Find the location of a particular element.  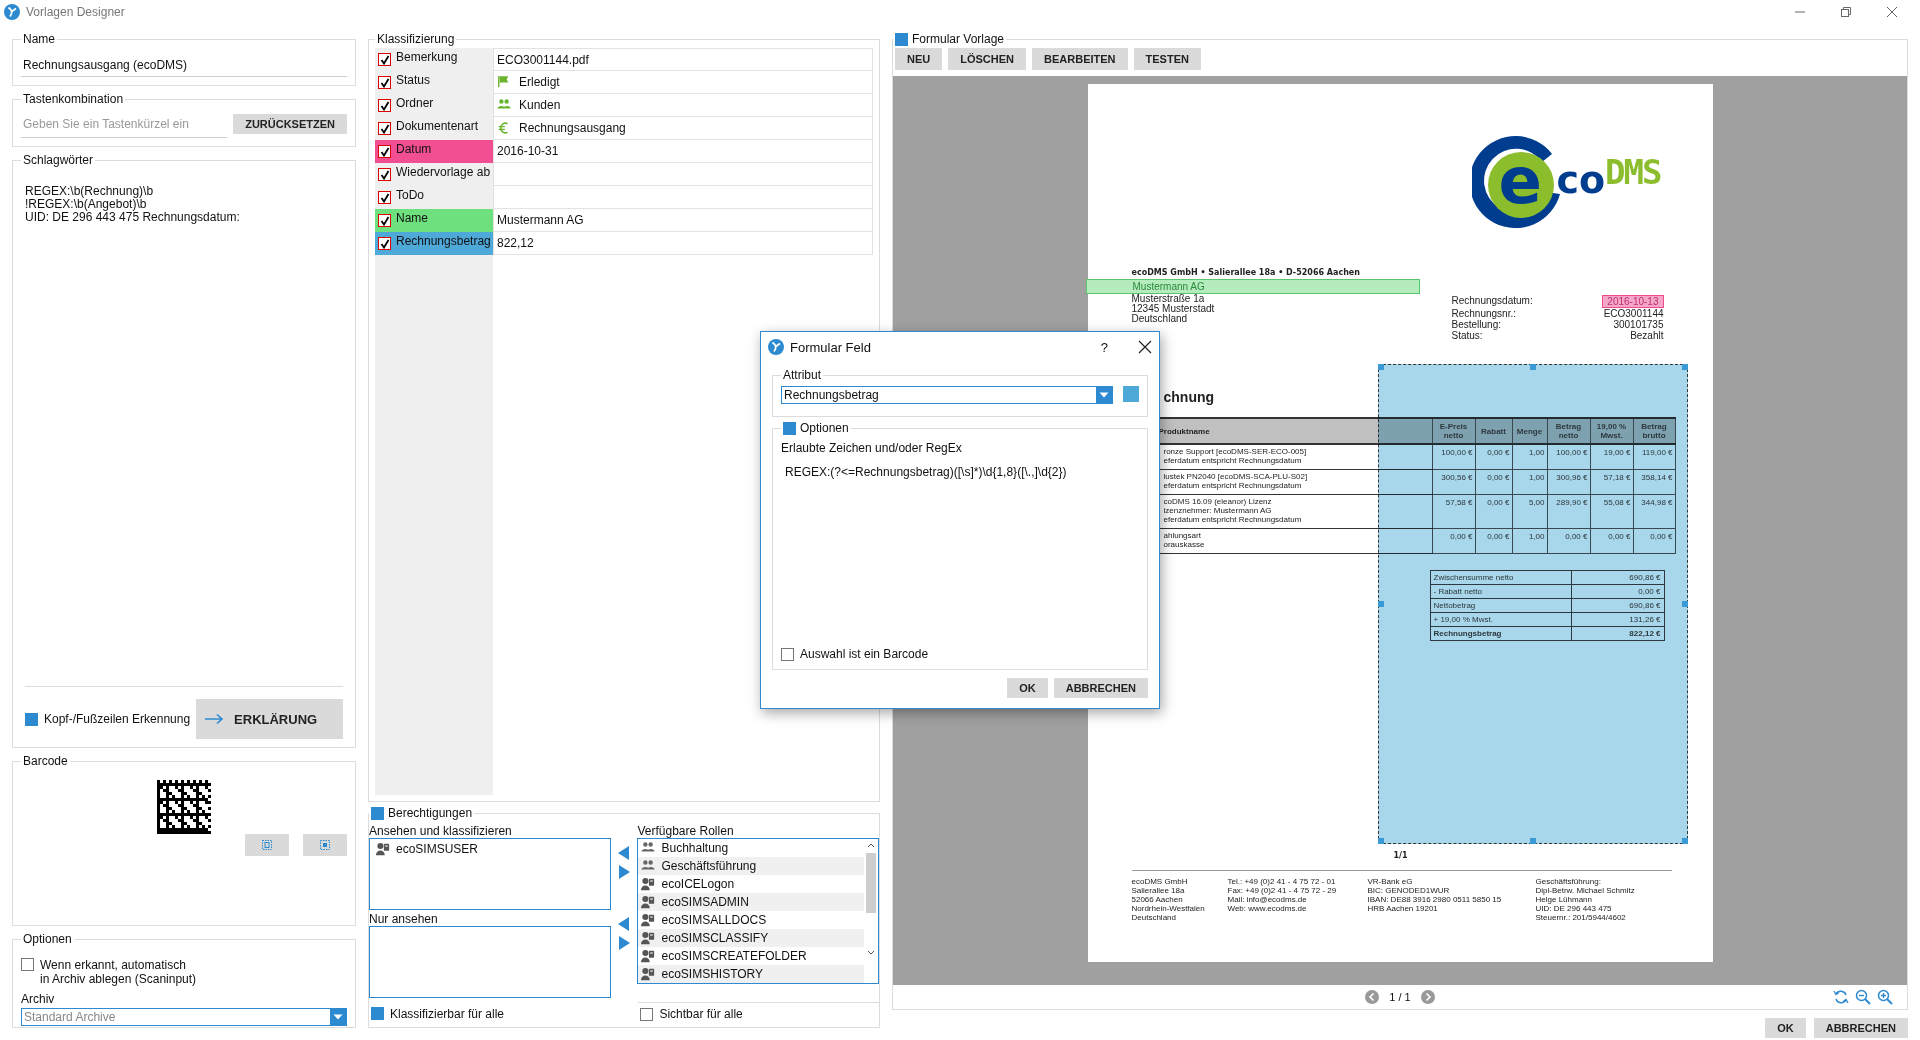

table-cell-text: eferdatum entspricht Rechnungsdatum is located at coordinates (1233, 485).